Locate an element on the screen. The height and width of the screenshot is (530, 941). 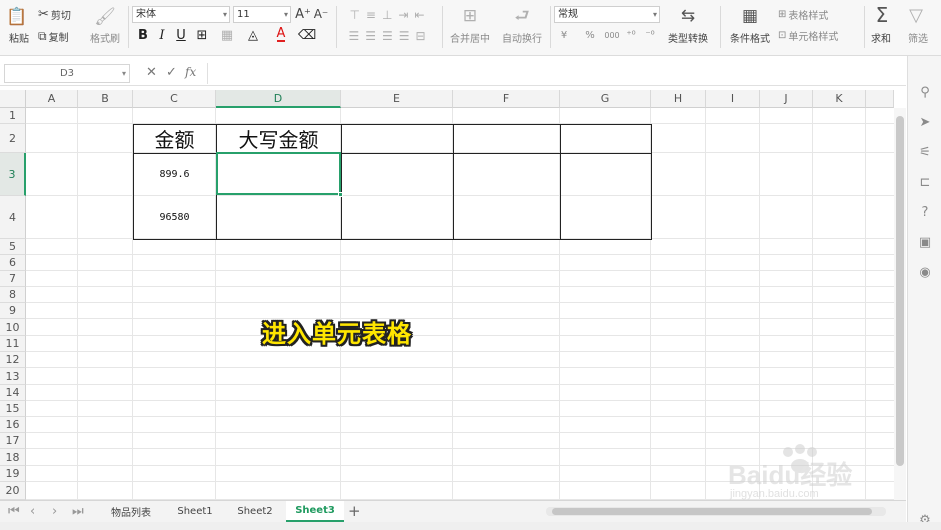
name-box: D3 ▾ is located at coordinates (67, 73).